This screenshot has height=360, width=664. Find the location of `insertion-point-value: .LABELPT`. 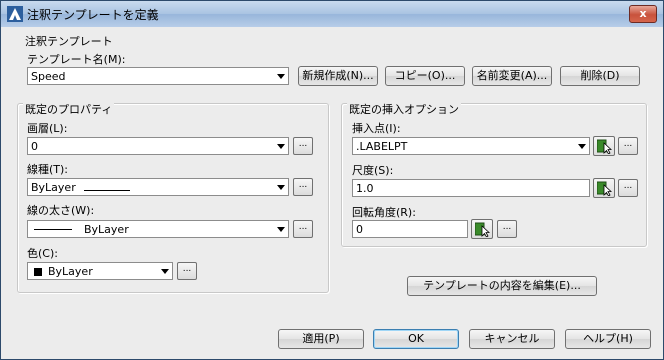

insertion-point-value: .LABELPT is located at coordinates (382, 146).